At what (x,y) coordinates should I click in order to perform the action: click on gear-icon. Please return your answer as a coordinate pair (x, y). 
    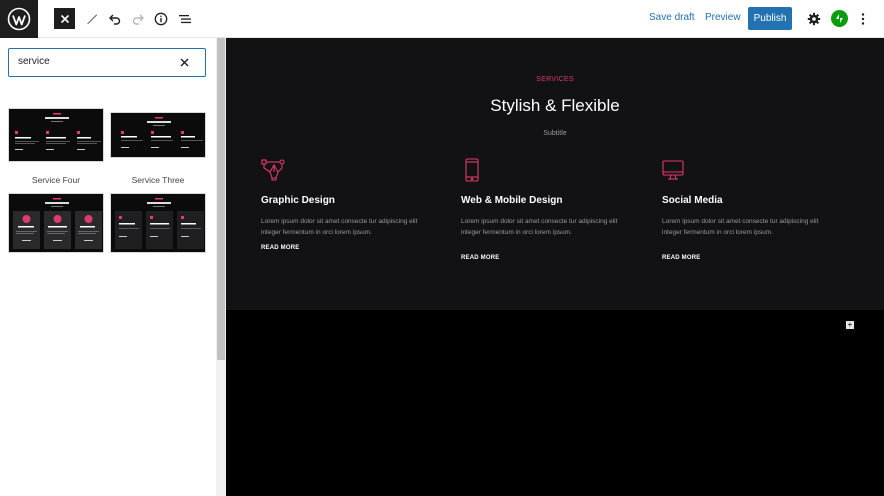
    Looking at the image, I should click on (814, 19).